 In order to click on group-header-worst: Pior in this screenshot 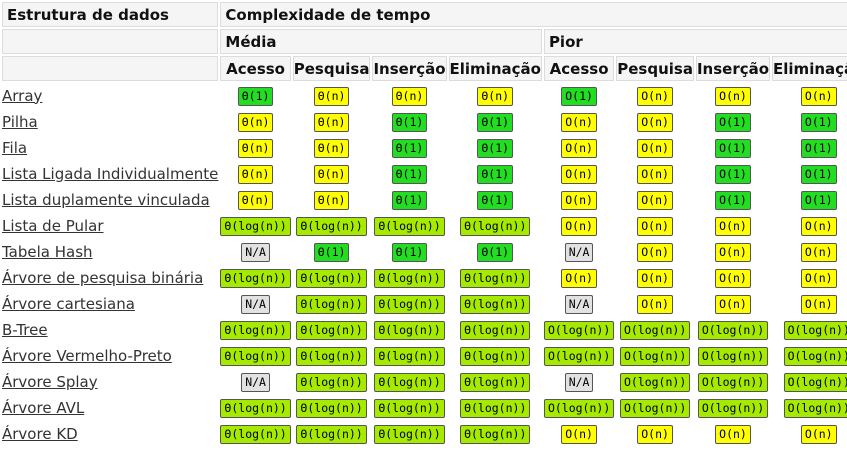, I will do `click(695, 41)`.